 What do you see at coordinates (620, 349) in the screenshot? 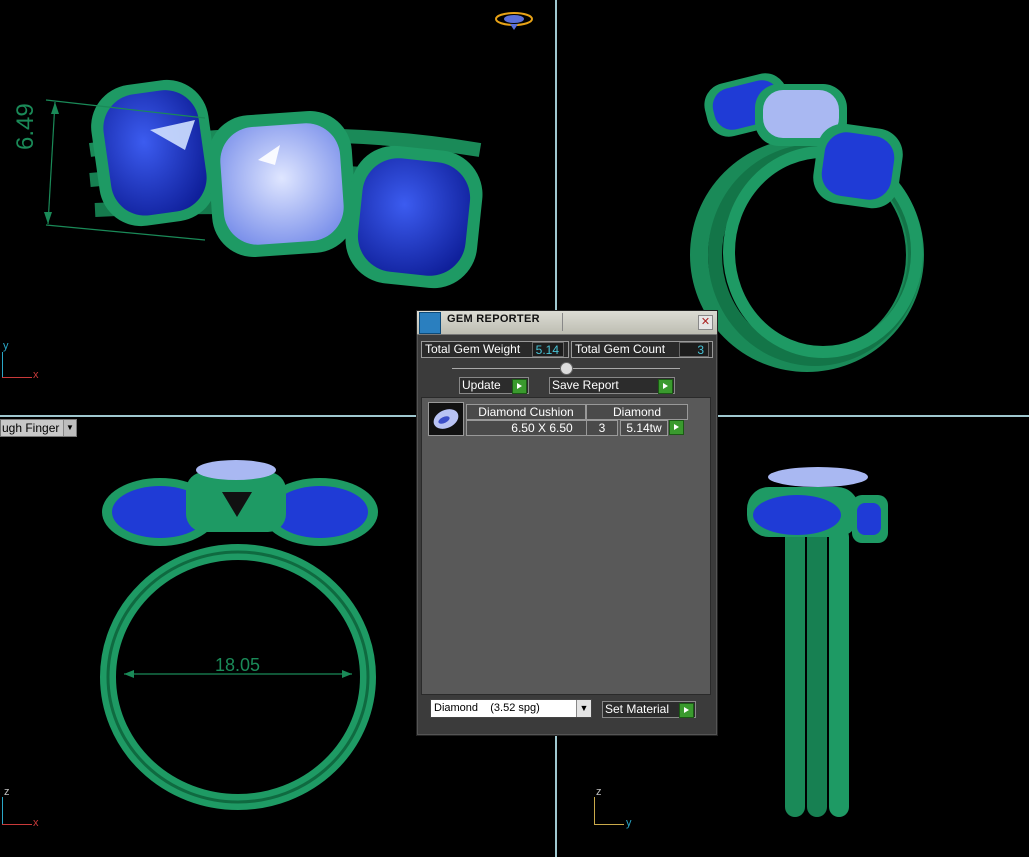
I see `total-count-label: Total Gem Count` at bounding box center [620, 349].